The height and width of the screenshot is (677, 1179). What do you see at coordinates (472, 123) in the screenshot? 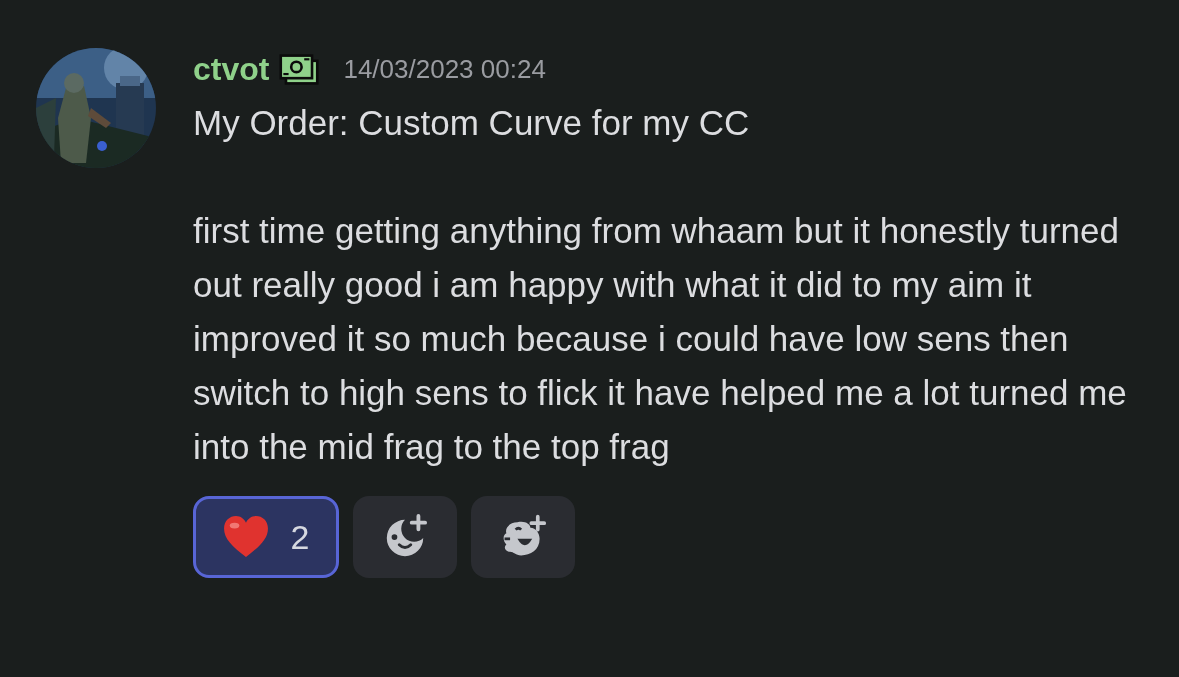
I see `message-text: My Order: Custom Curve for my CC` at bounding box center [472, 123].